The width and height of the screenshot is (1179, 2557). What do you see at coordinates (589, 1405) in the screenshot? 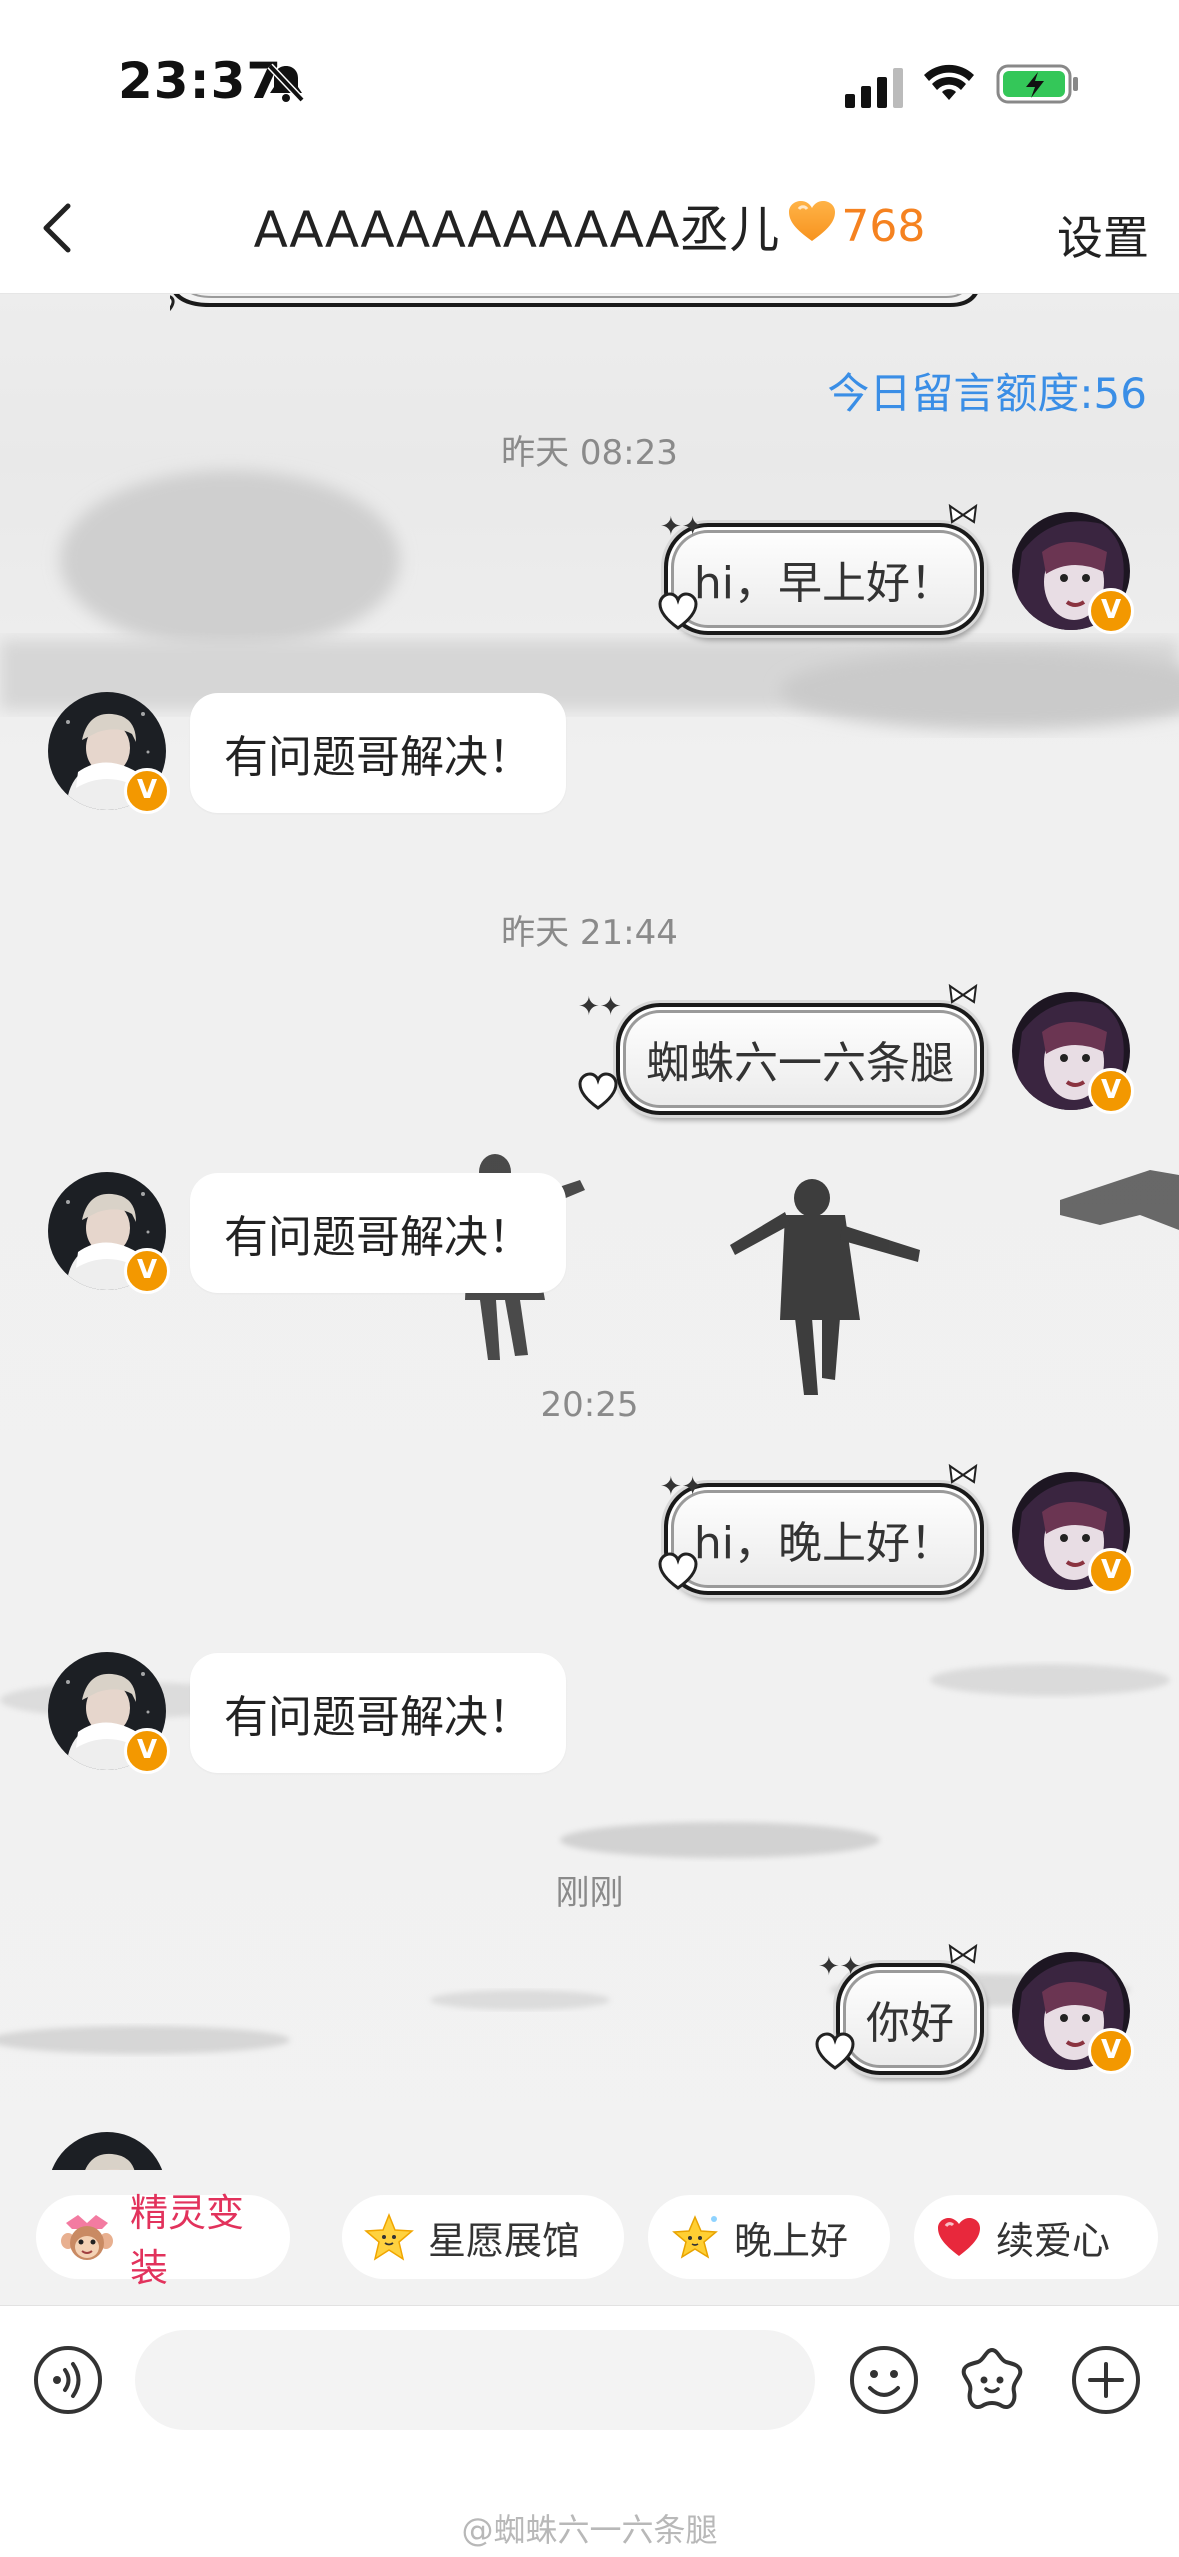
I see `timestamp: 20:25` at bounding box center [589, 1405].